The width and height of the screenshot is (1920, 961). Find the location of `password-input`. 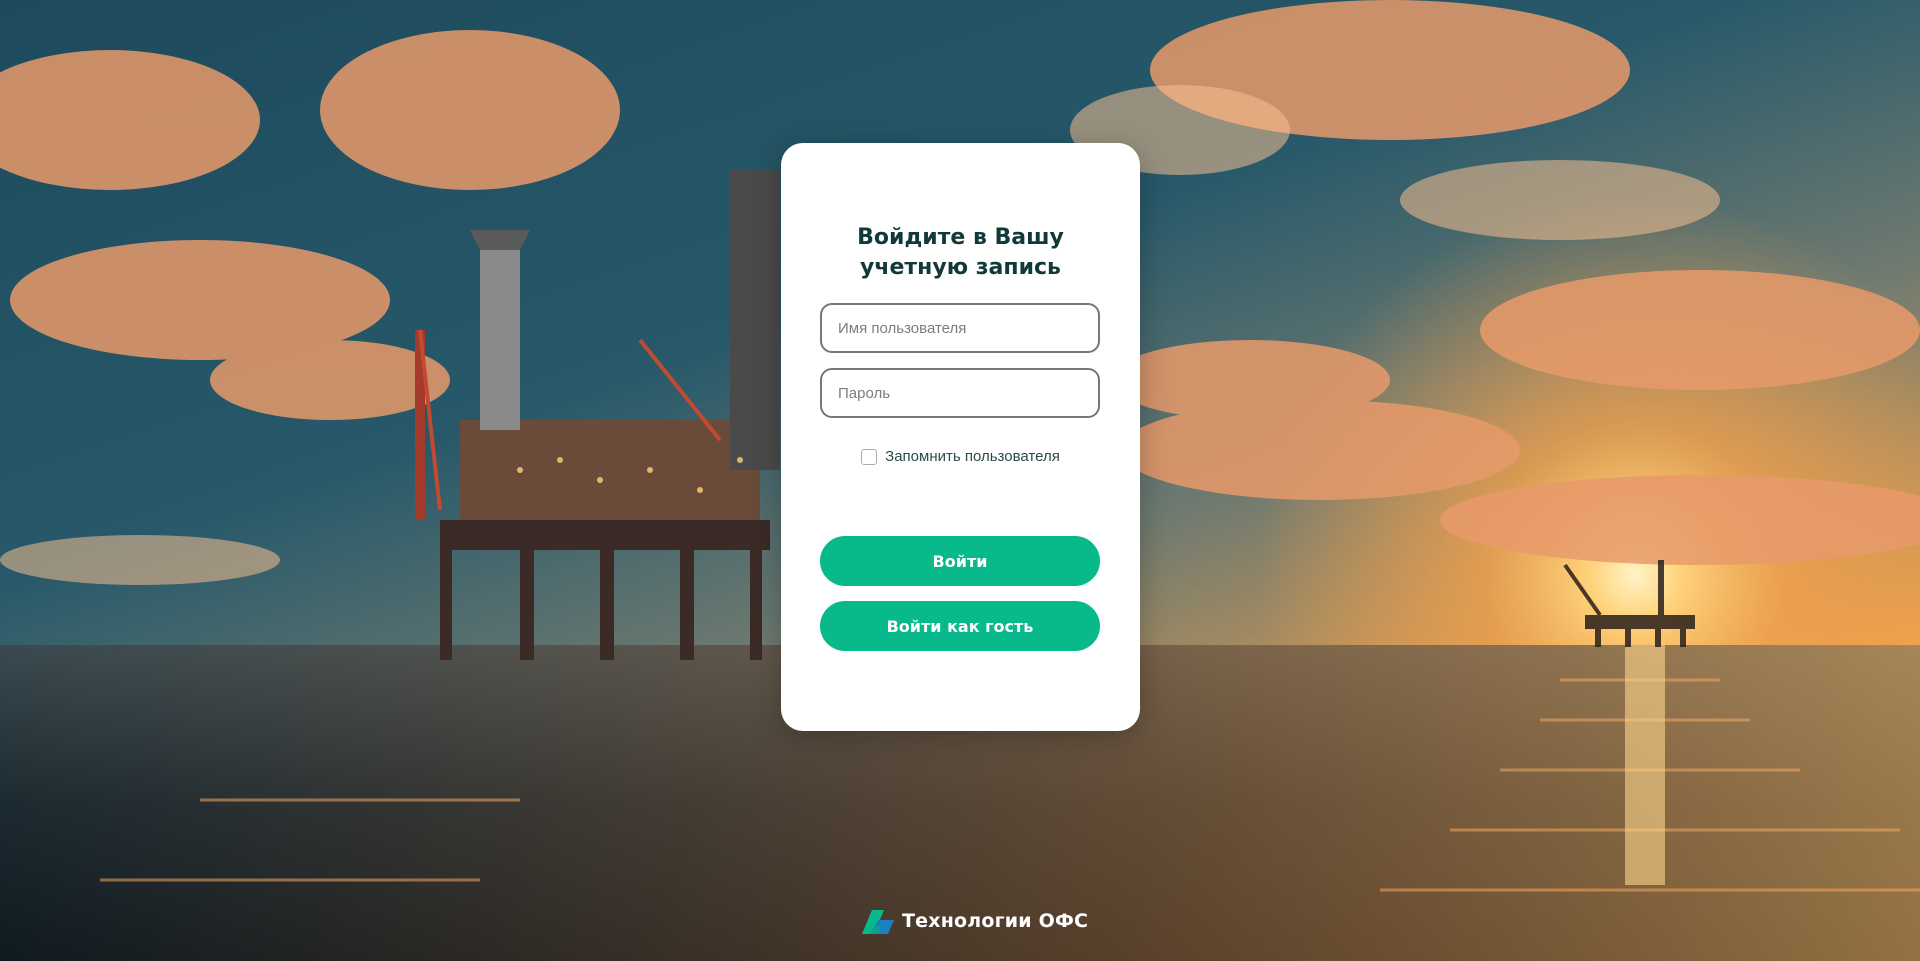

password-input is located at coordinates (960, 393).